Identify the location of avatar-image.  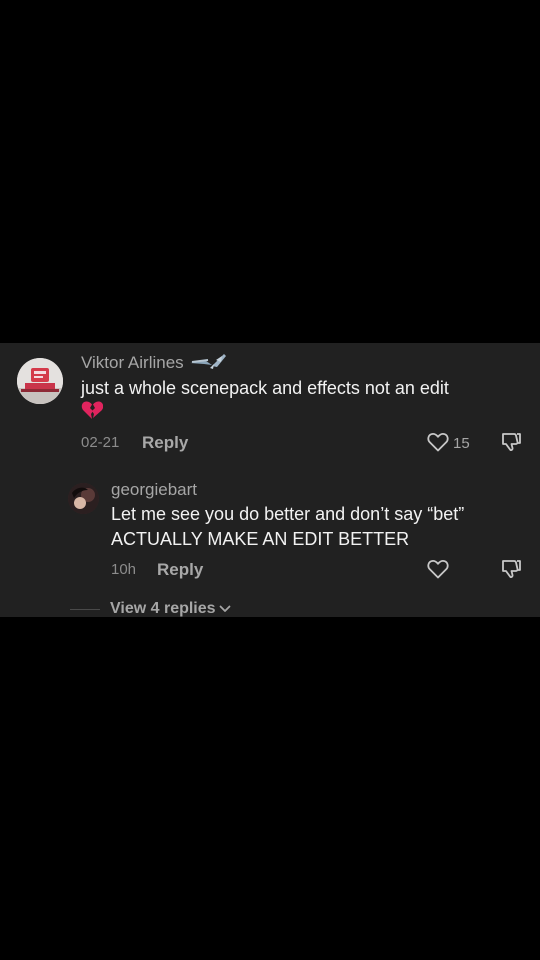
(40, 381).